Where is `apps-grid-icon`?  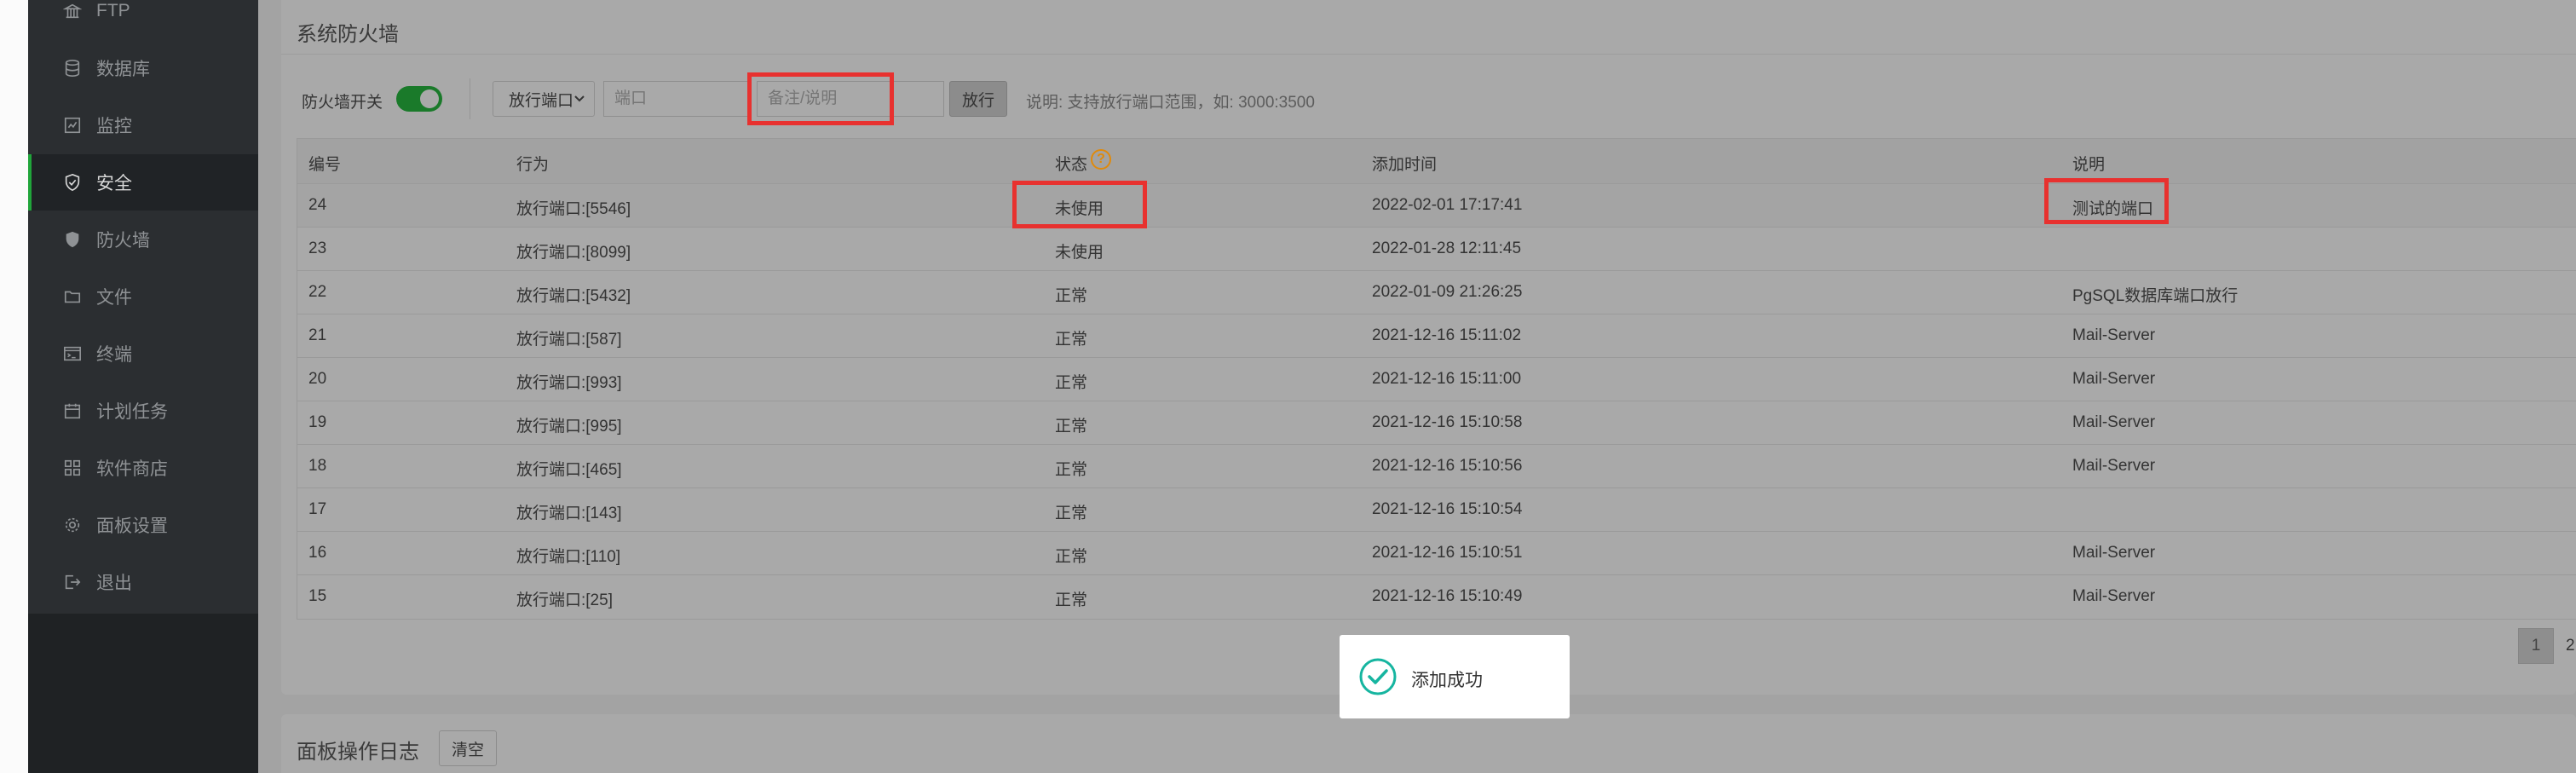
apps-grid-icon is located at coordinates (72, 468).